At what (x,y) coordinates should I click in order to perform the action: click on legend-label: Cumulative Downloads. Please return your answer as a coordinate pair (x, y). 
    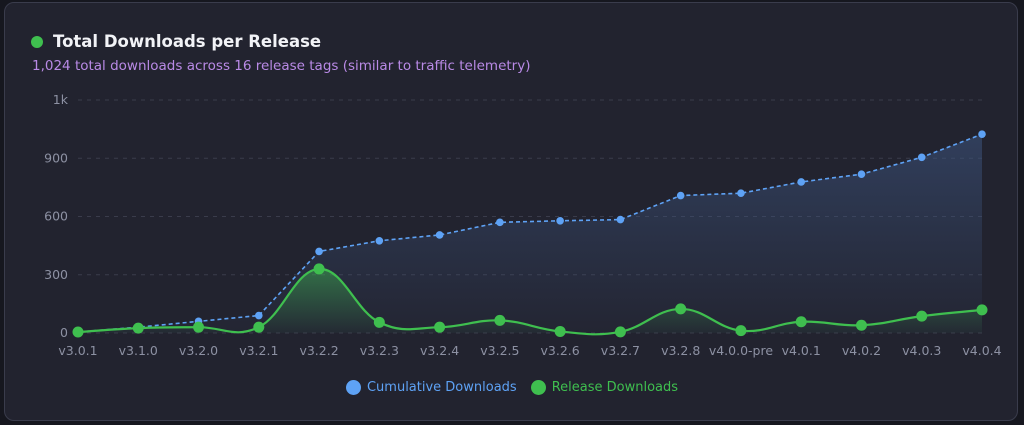
    Looking at the image, I should click on (441, 387).